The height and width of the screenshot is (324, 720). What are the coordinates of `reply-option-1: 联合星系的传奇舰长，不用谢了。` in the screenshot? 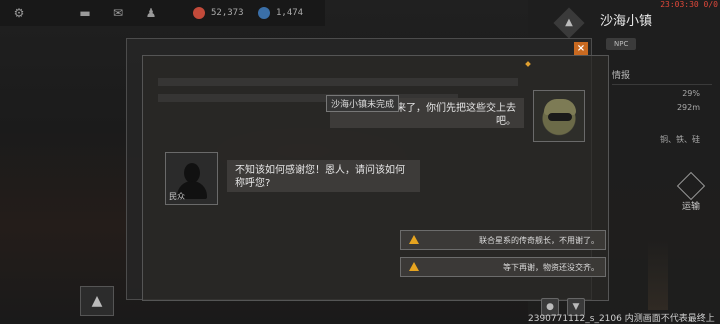 It's located at (503, 240).